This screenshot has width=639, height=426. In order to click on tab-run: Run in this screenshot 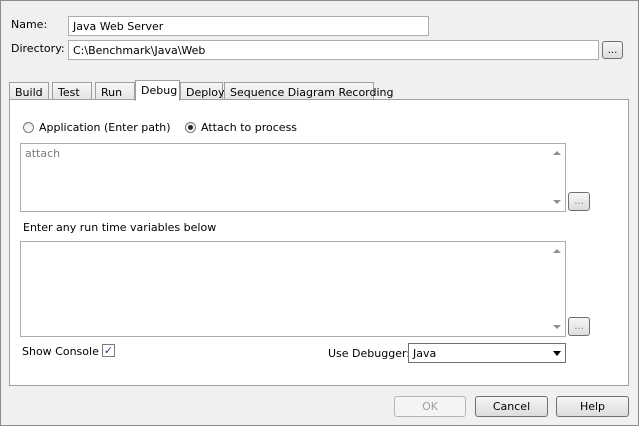, I will do `click(115, 91)`.